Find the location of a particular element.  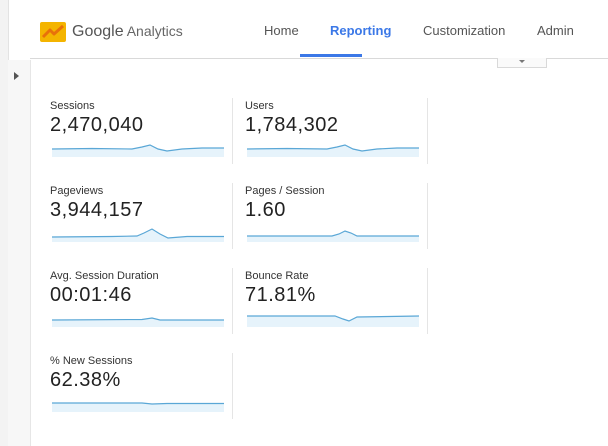

metric-new-sessions: % New Sessions 62.38% is located at coordinates (139, 392).